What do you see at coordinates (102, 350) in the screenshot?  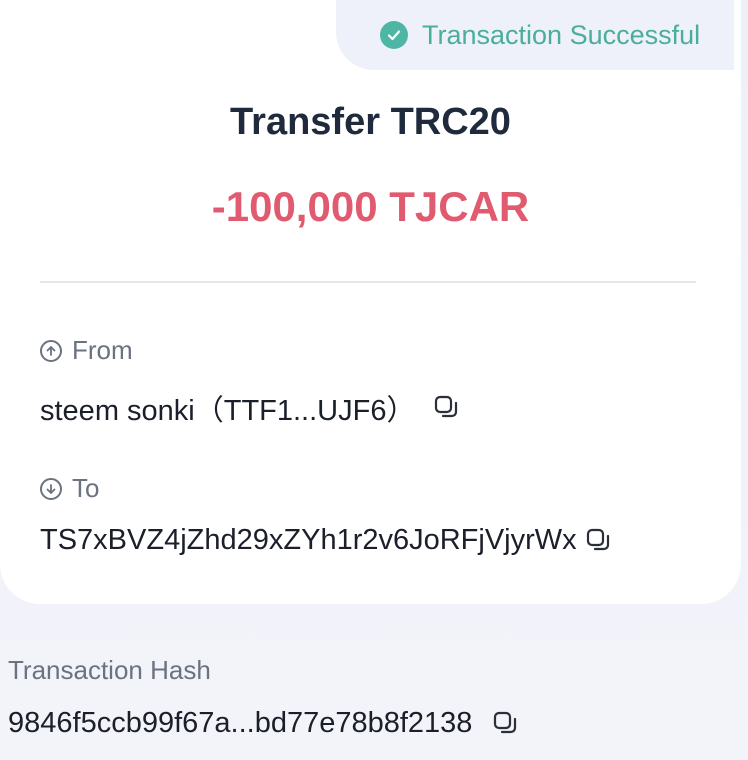 I see `from-label: From` at bounding box center [102, 350].